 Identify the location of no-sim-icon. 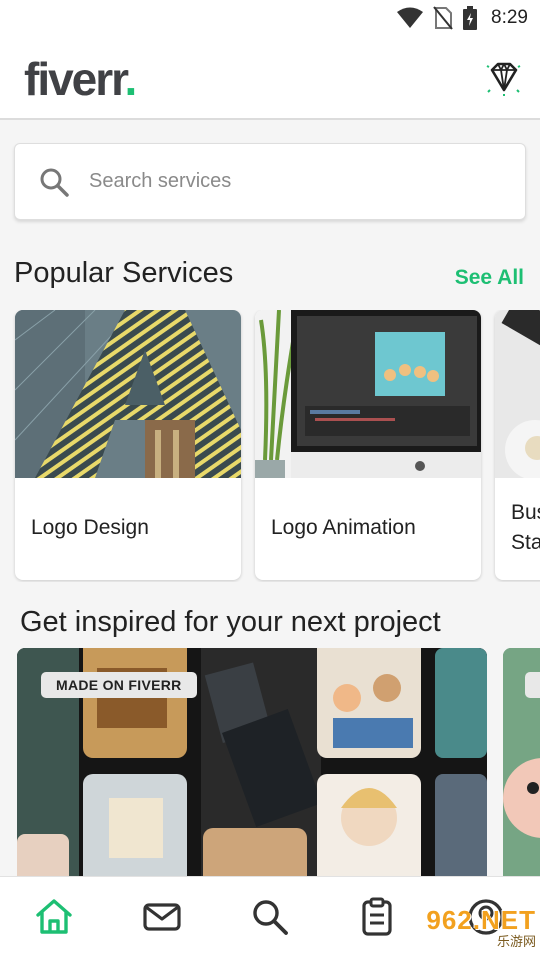
(443, 18).